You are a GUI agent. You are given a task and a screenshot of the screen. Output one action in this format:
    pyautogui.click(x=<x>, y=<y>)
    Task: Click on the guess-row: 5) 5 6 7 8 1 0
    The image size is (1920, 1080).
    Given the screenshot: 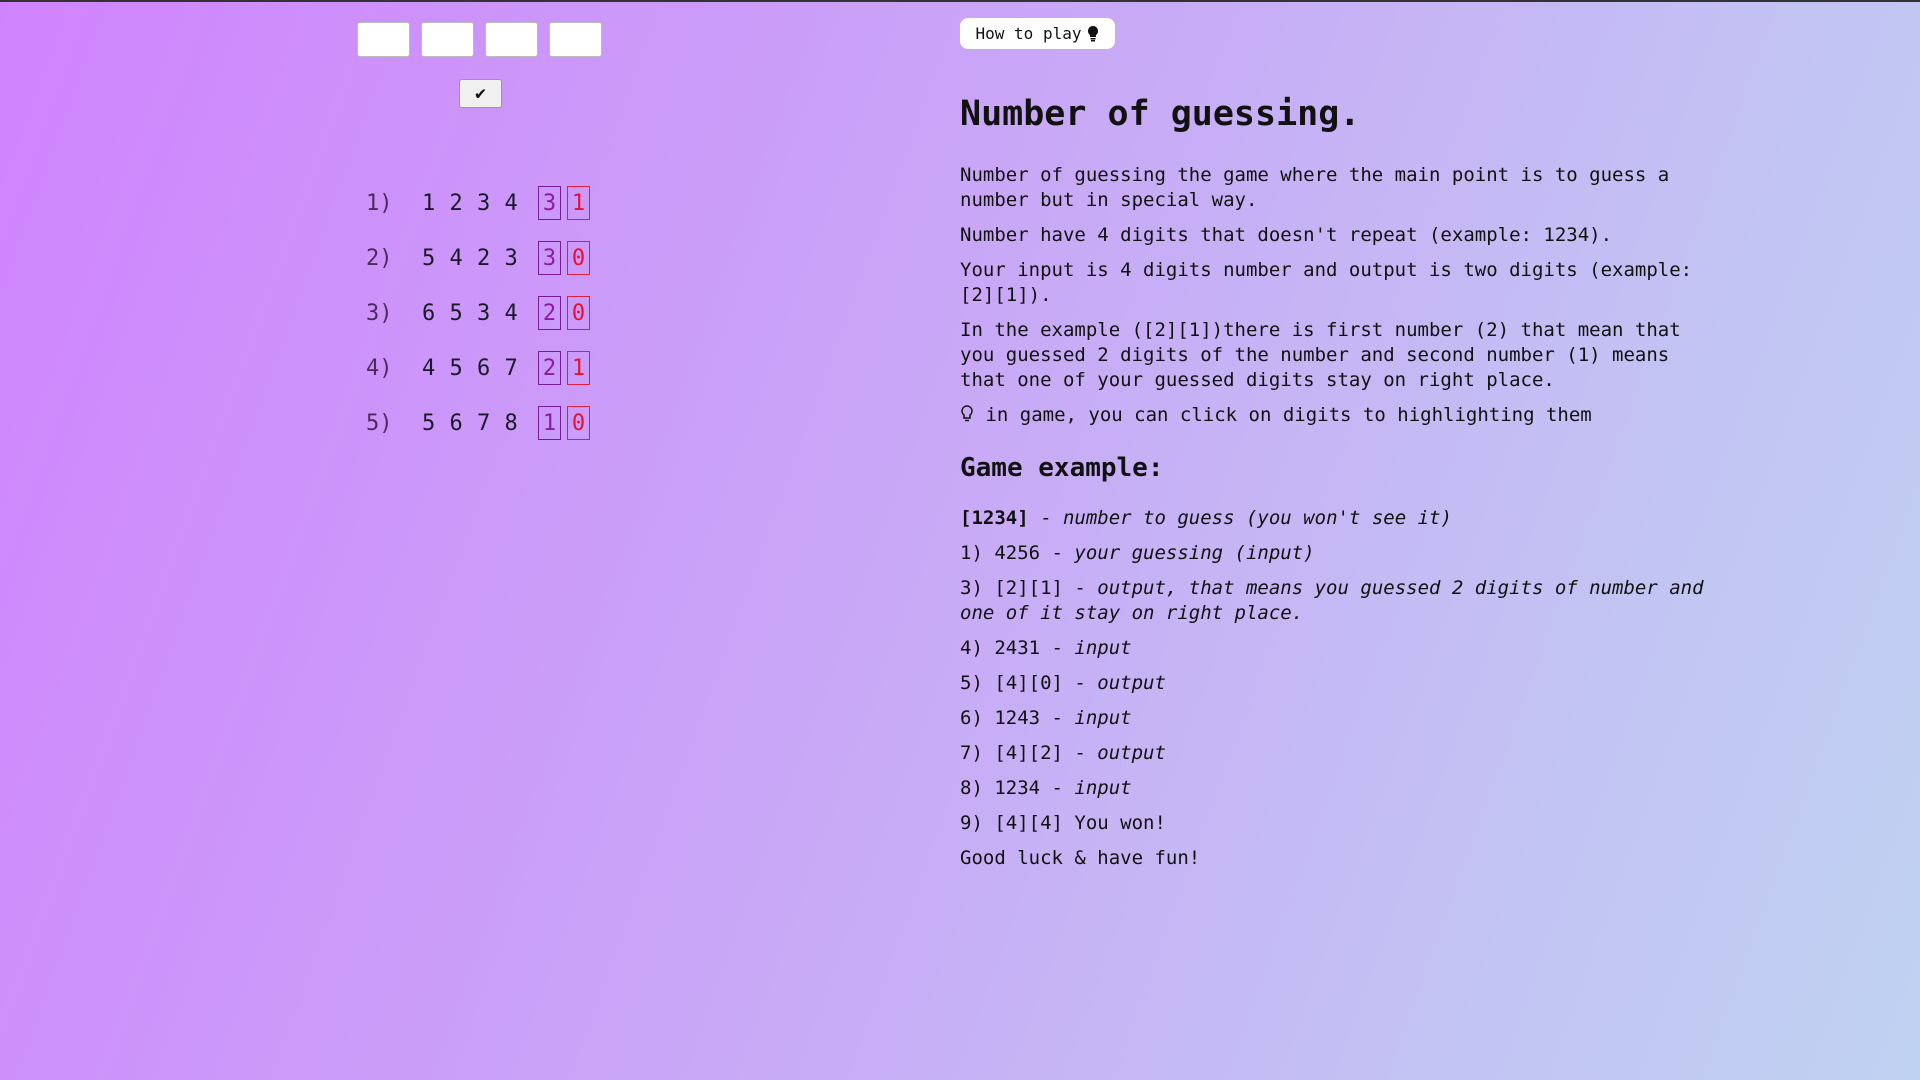 What is the action you would take?
    pyautogui.click(x=478, y=423)
    